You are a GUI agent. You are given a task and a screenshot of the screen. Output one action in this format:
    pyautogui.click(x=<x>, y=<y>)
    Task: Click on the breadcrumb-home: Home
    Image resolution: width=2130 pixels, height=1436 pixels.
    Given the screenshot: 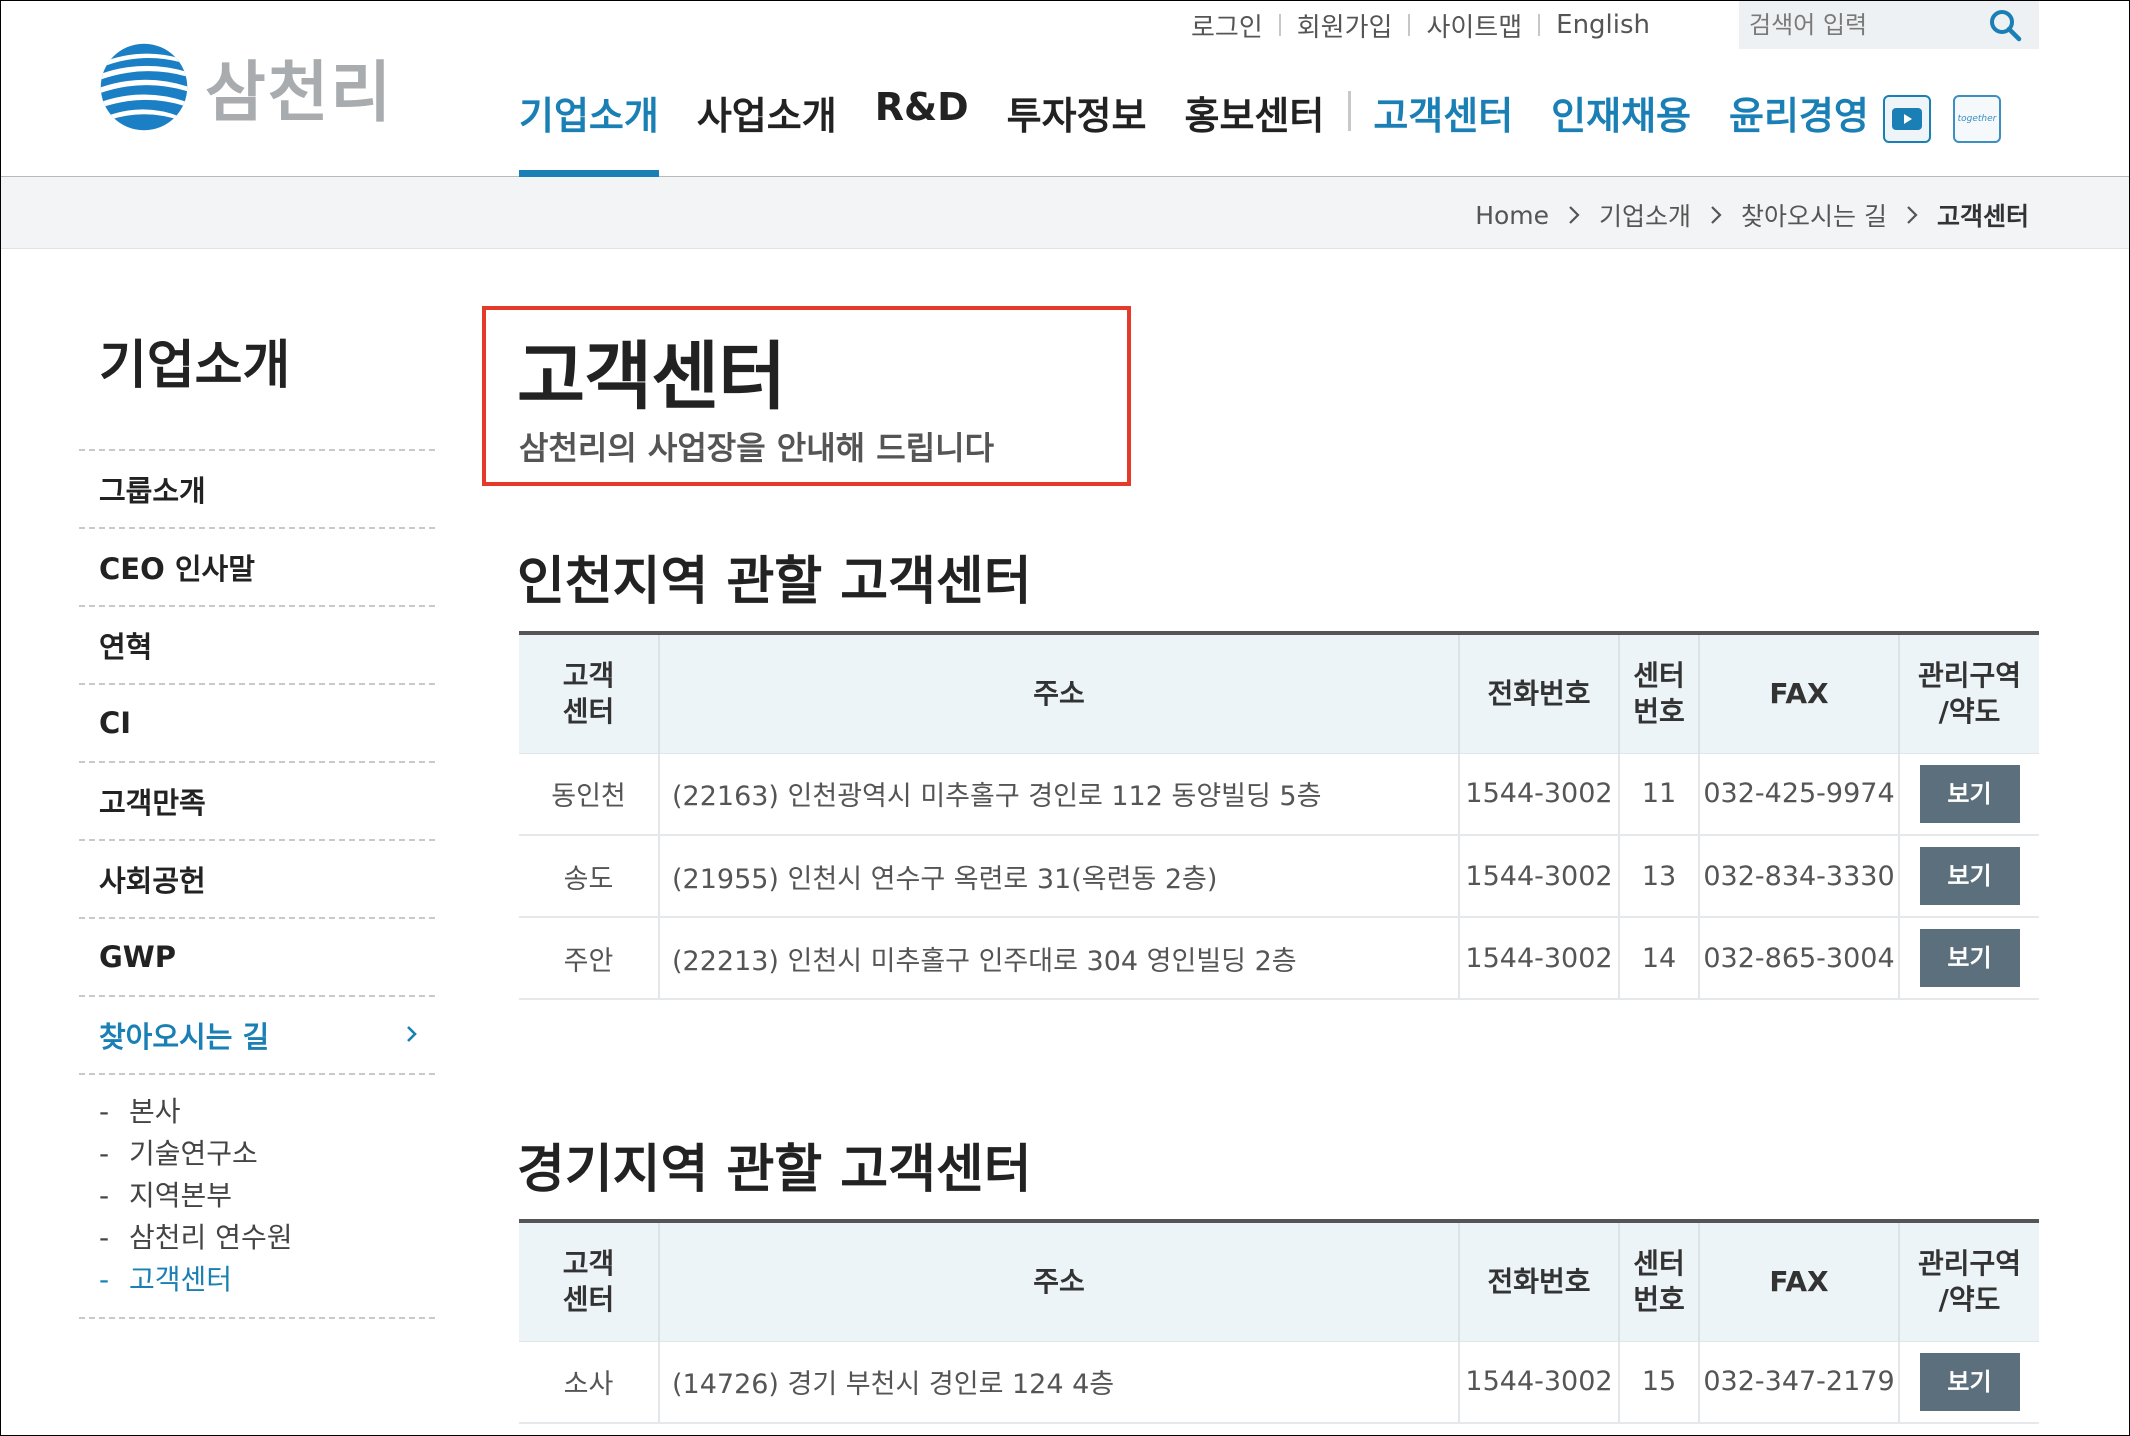 What is the action you would take?
    pyautogui.click(x=1512, y=215)
    